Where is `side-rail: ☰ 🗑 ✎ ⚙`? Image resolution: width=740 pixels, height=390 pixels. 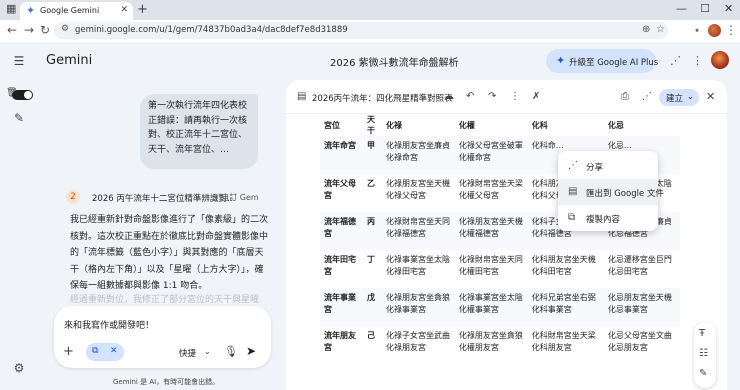
side-rail: ☰ 🗑 ✎ ⚙ is located at coordinates (19, 216).